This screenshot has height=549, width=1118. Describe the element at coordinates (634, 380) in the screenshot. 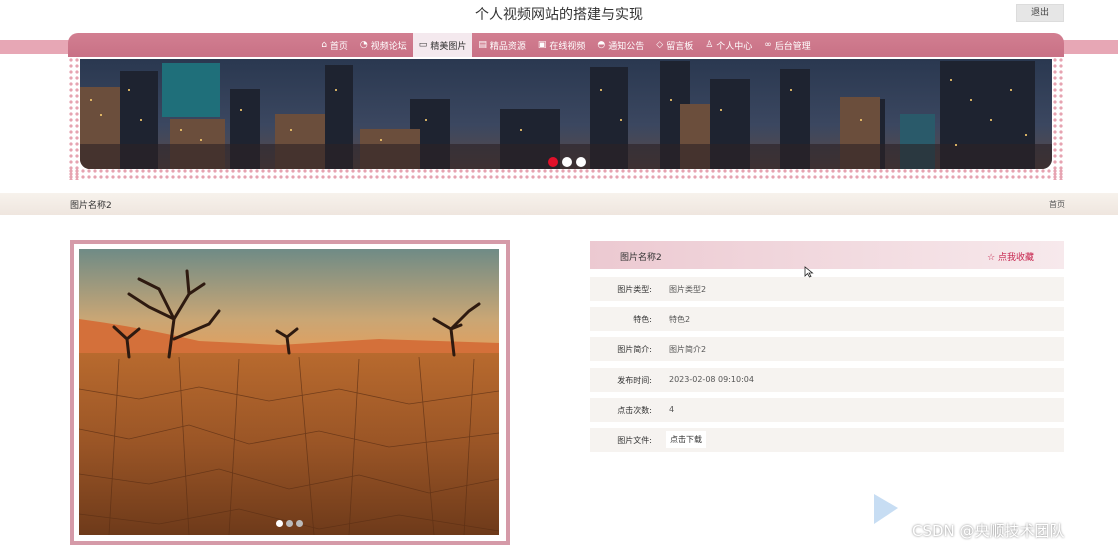

I see `row-label: 发布时间:` at that location.